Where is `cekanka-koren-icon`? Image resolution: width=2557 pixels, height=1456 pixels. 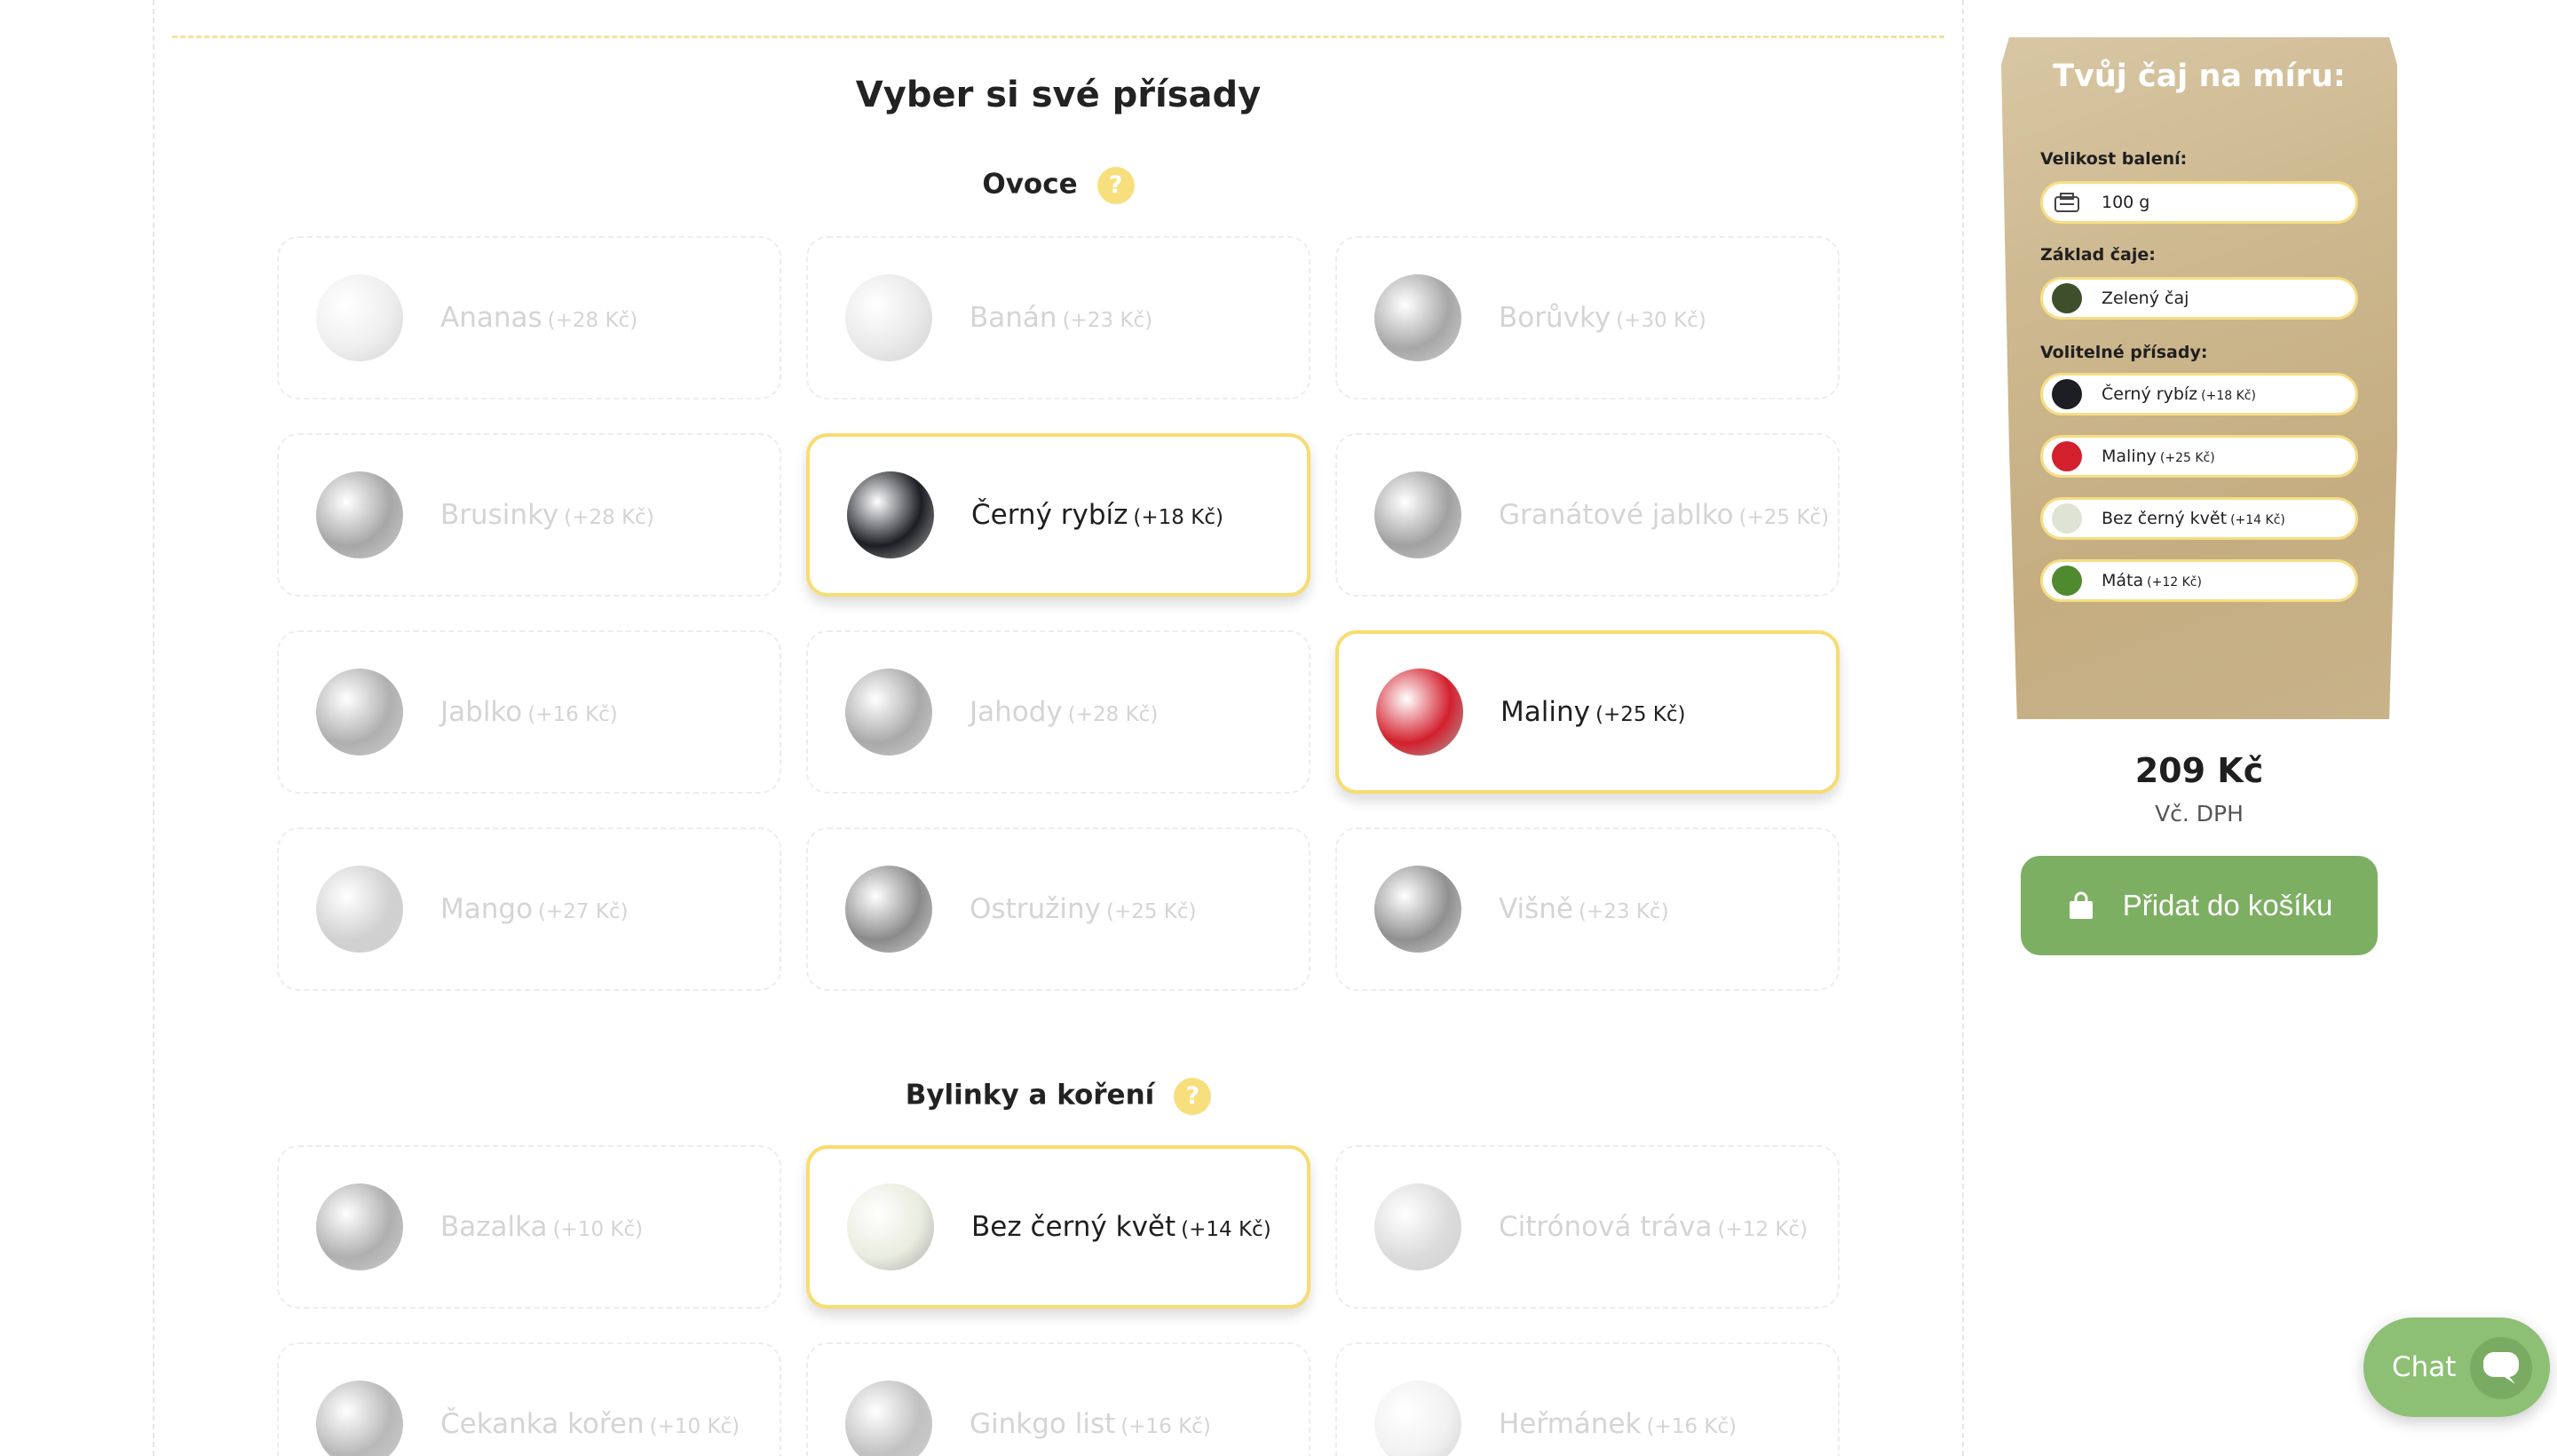 cekanka-koren-icon is located at coordinates (359, 1418).